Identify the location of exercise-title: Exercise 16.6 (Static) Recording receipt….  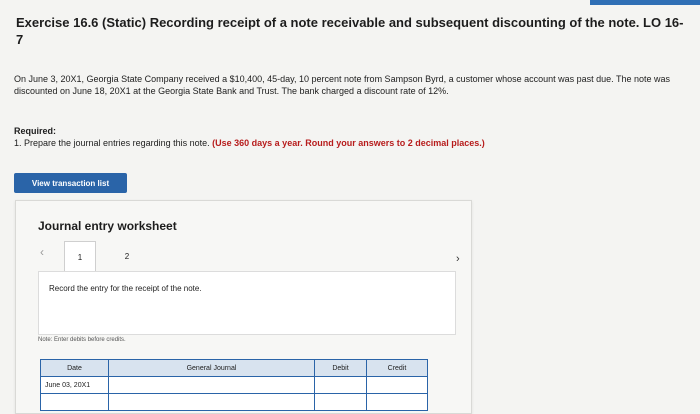
(350, 31).